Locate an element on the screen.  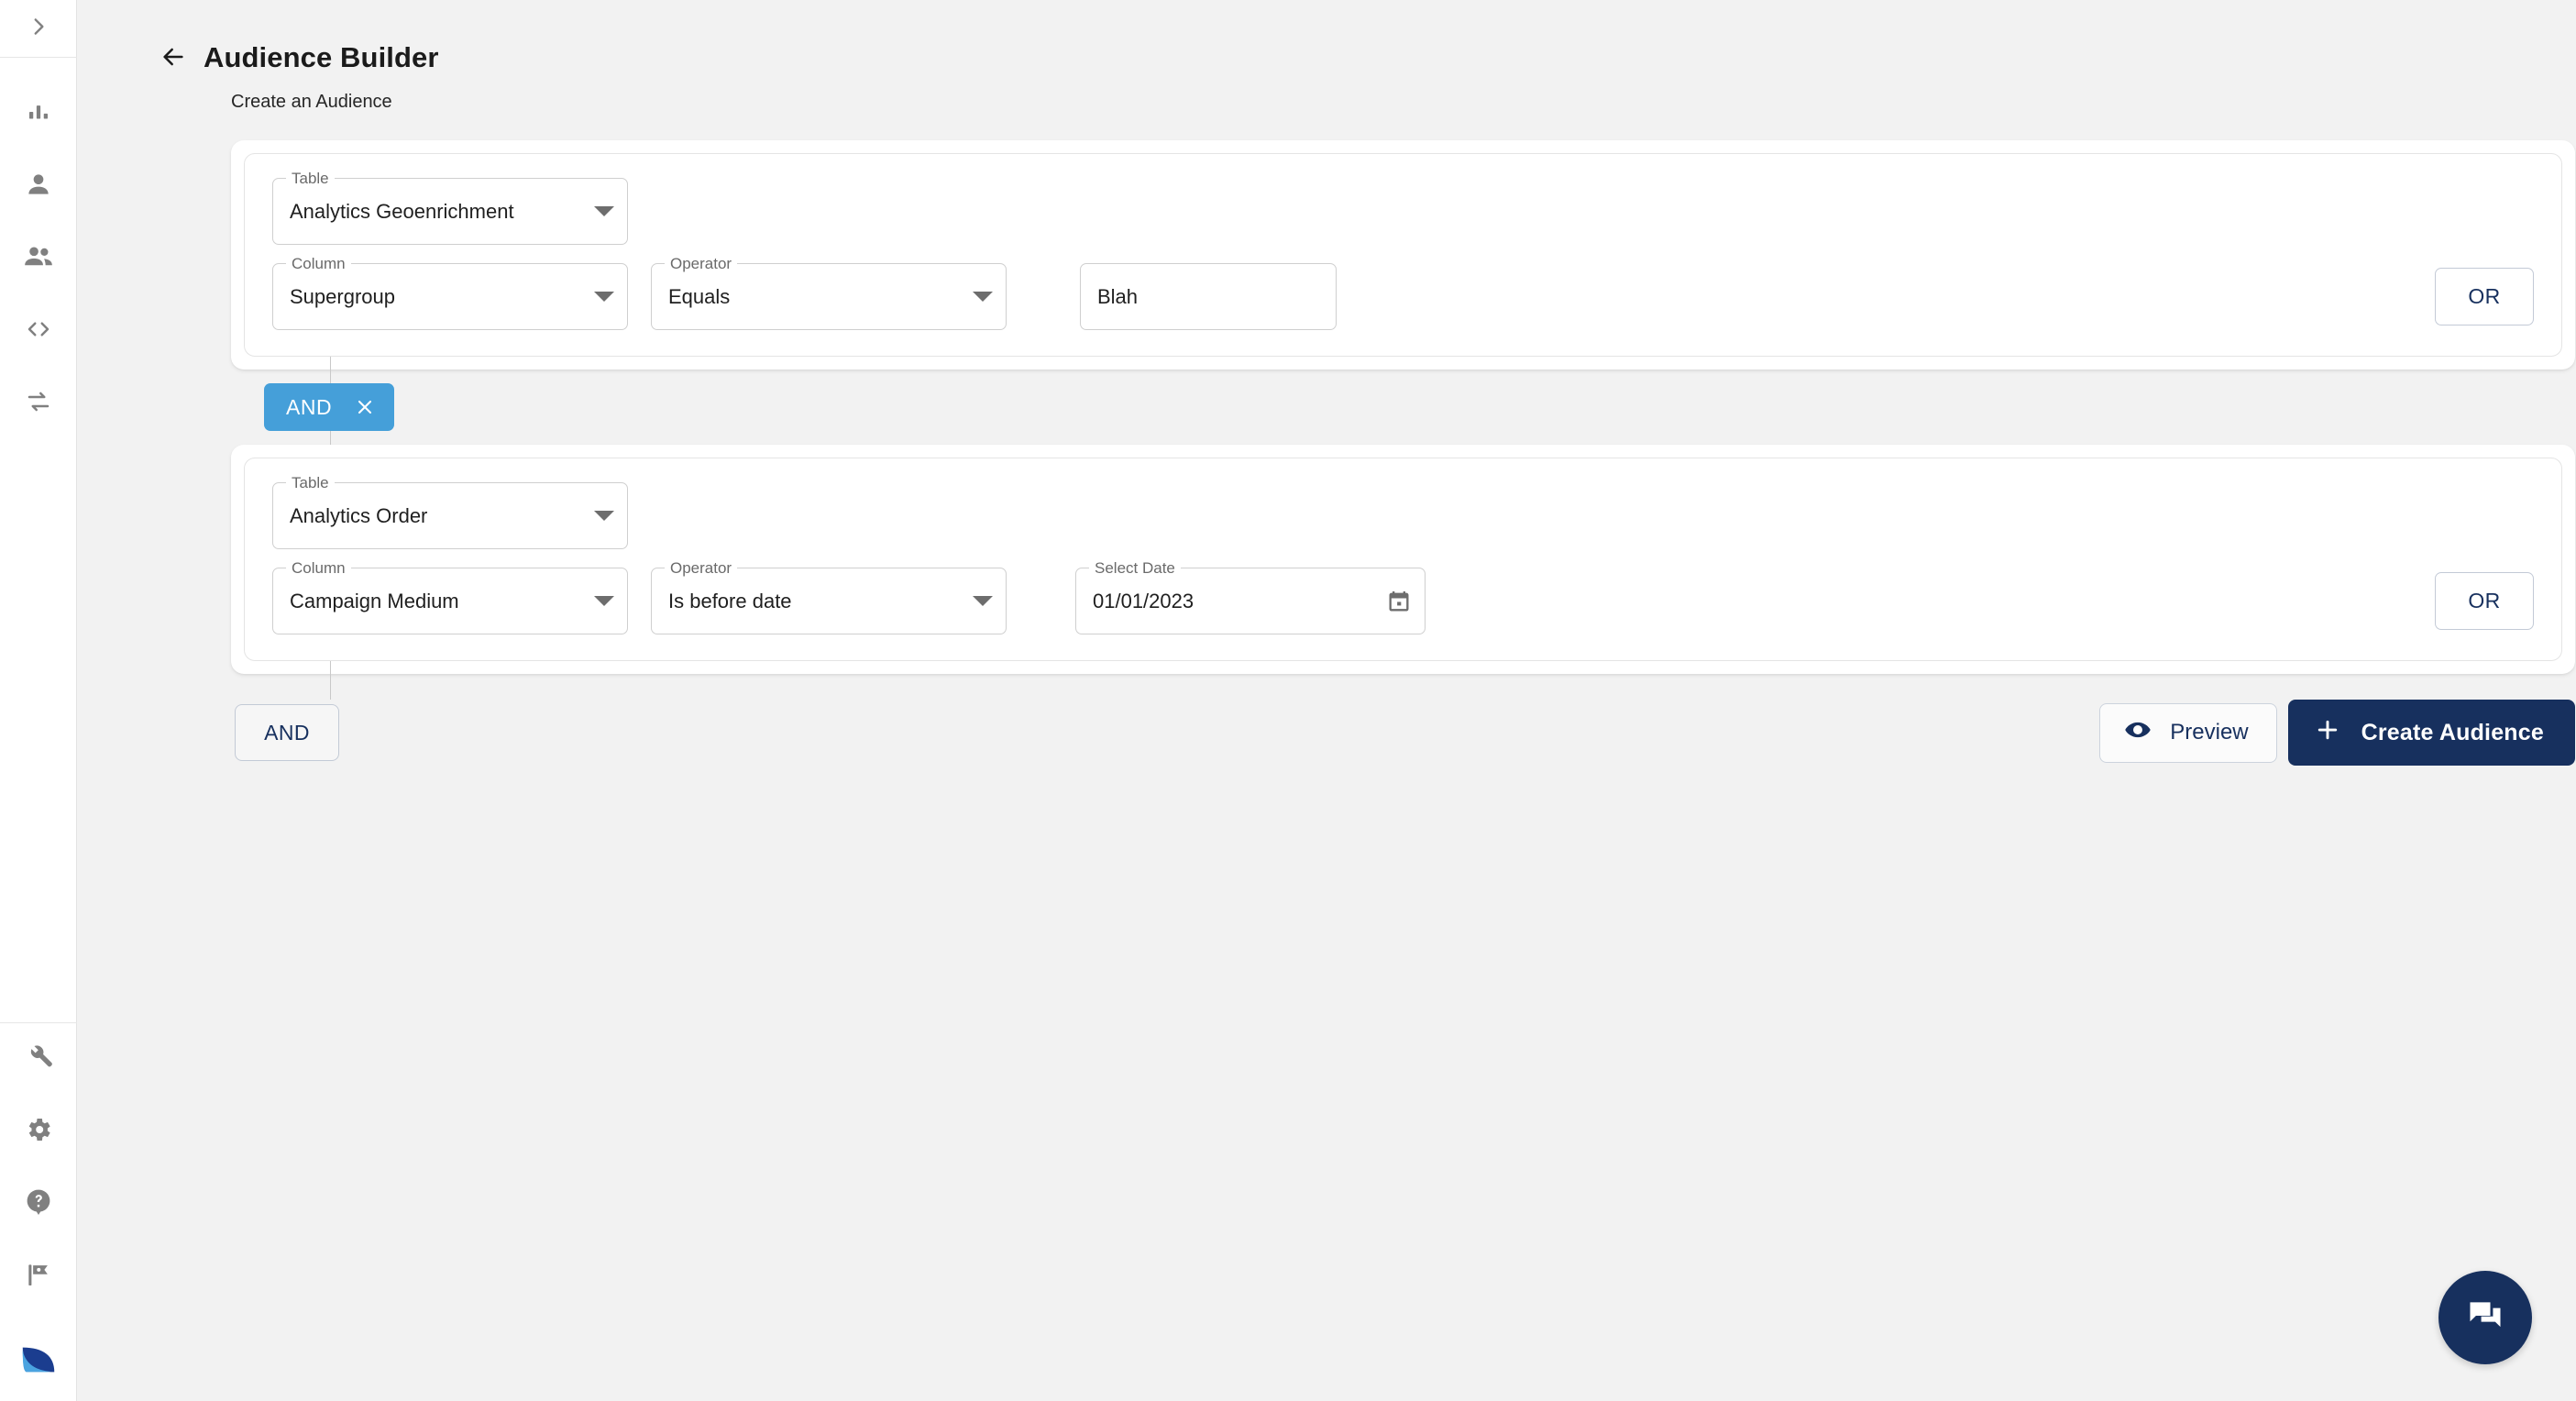
rule-1-table-select: Table Analytics Geoenrichment is located at coordinates (450, 207).